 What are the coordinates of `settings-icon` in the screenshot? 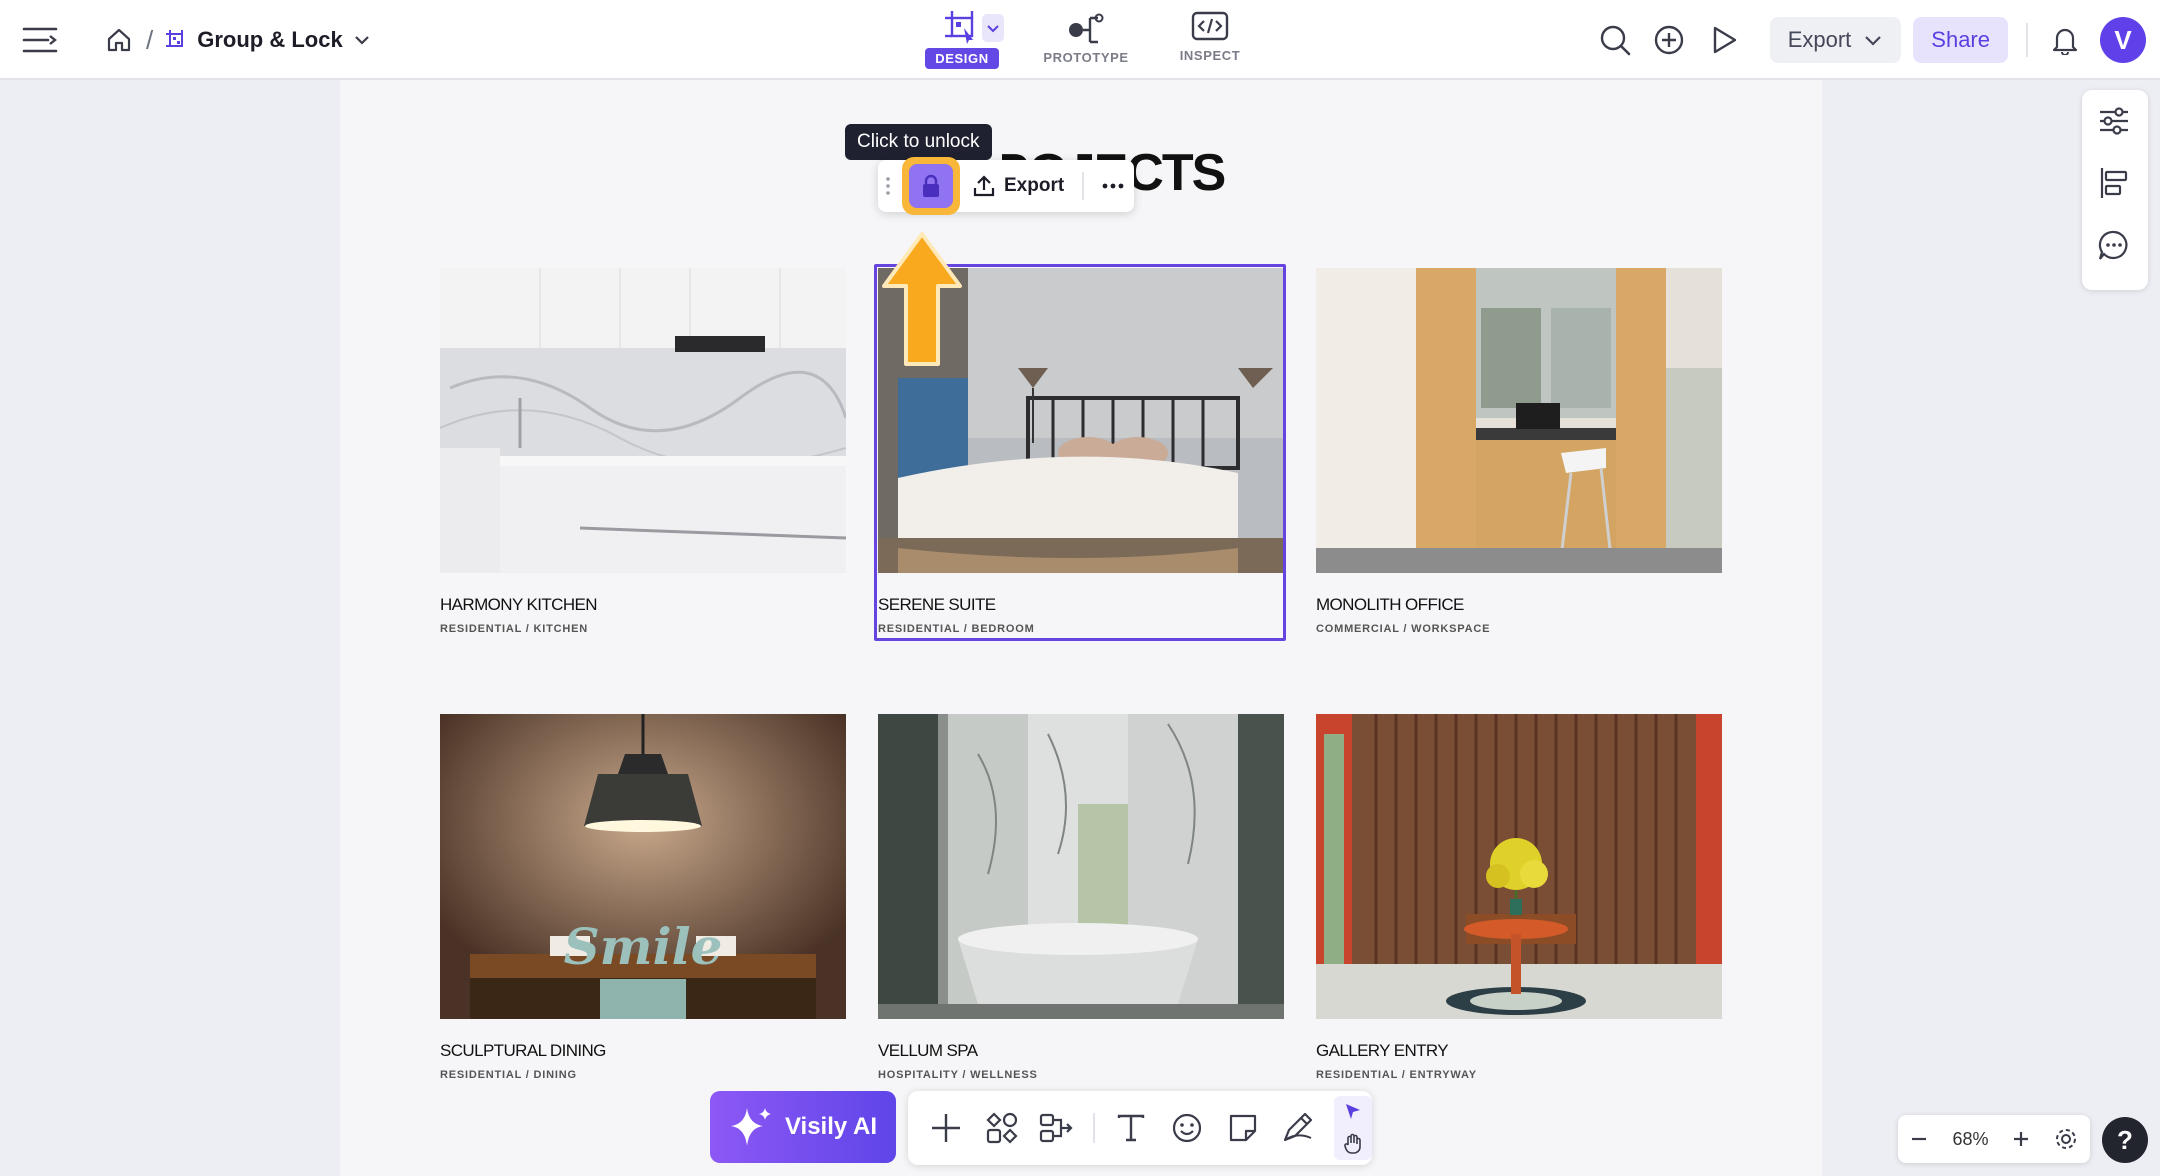 It's located at (2066, 1139).